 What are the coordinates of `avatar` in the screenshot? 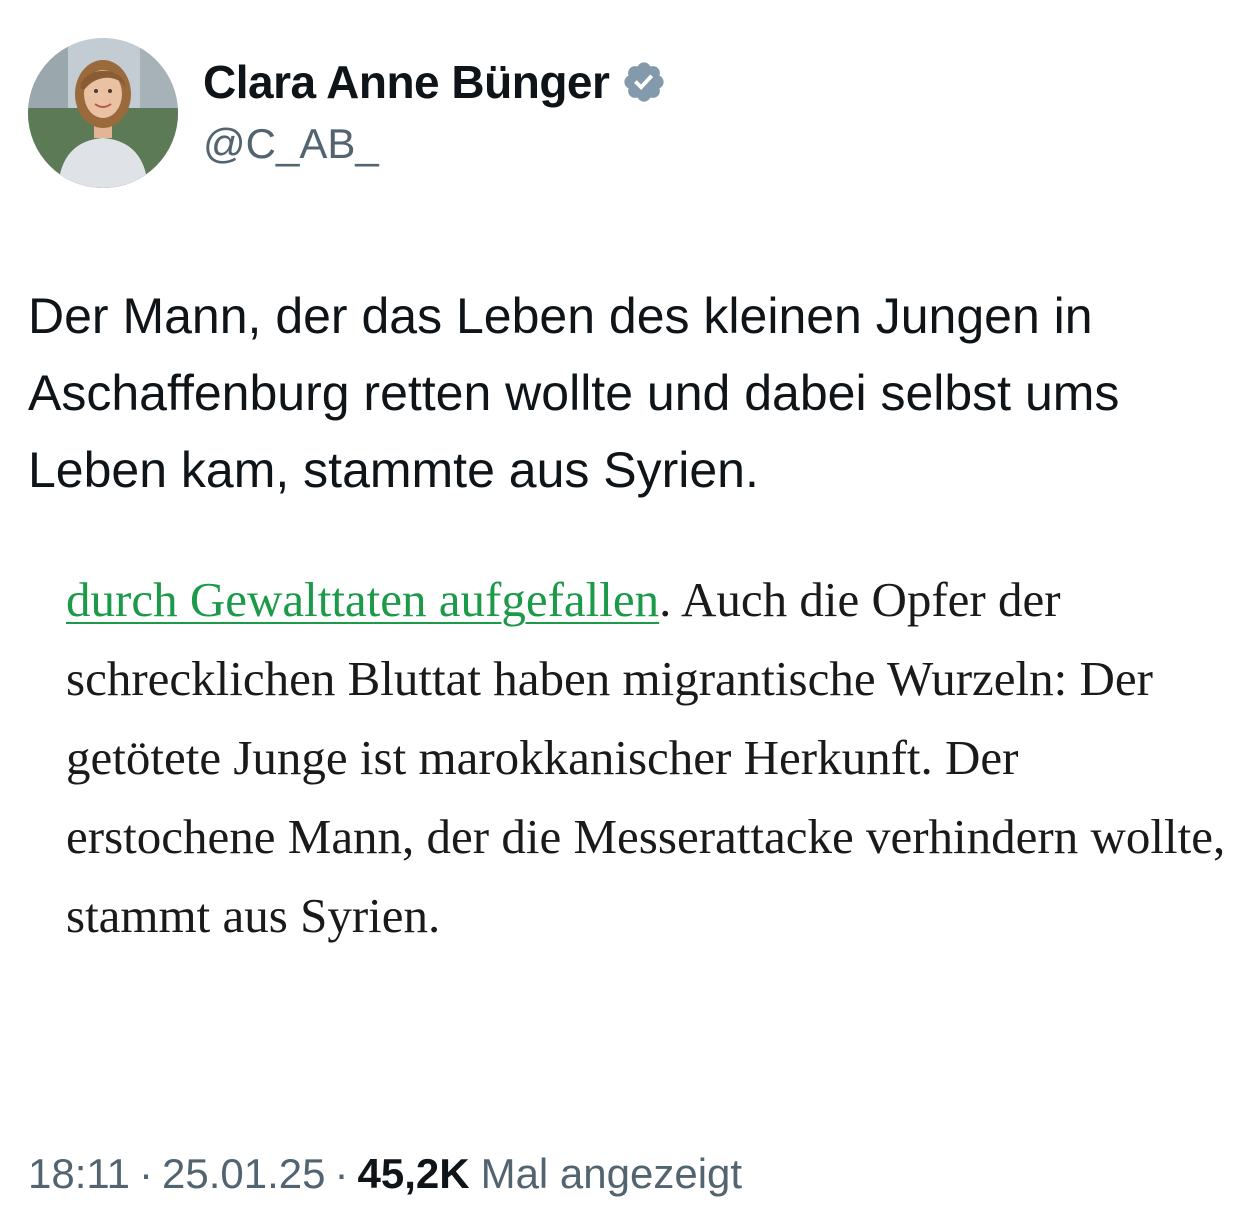 It's located at (103, 113).